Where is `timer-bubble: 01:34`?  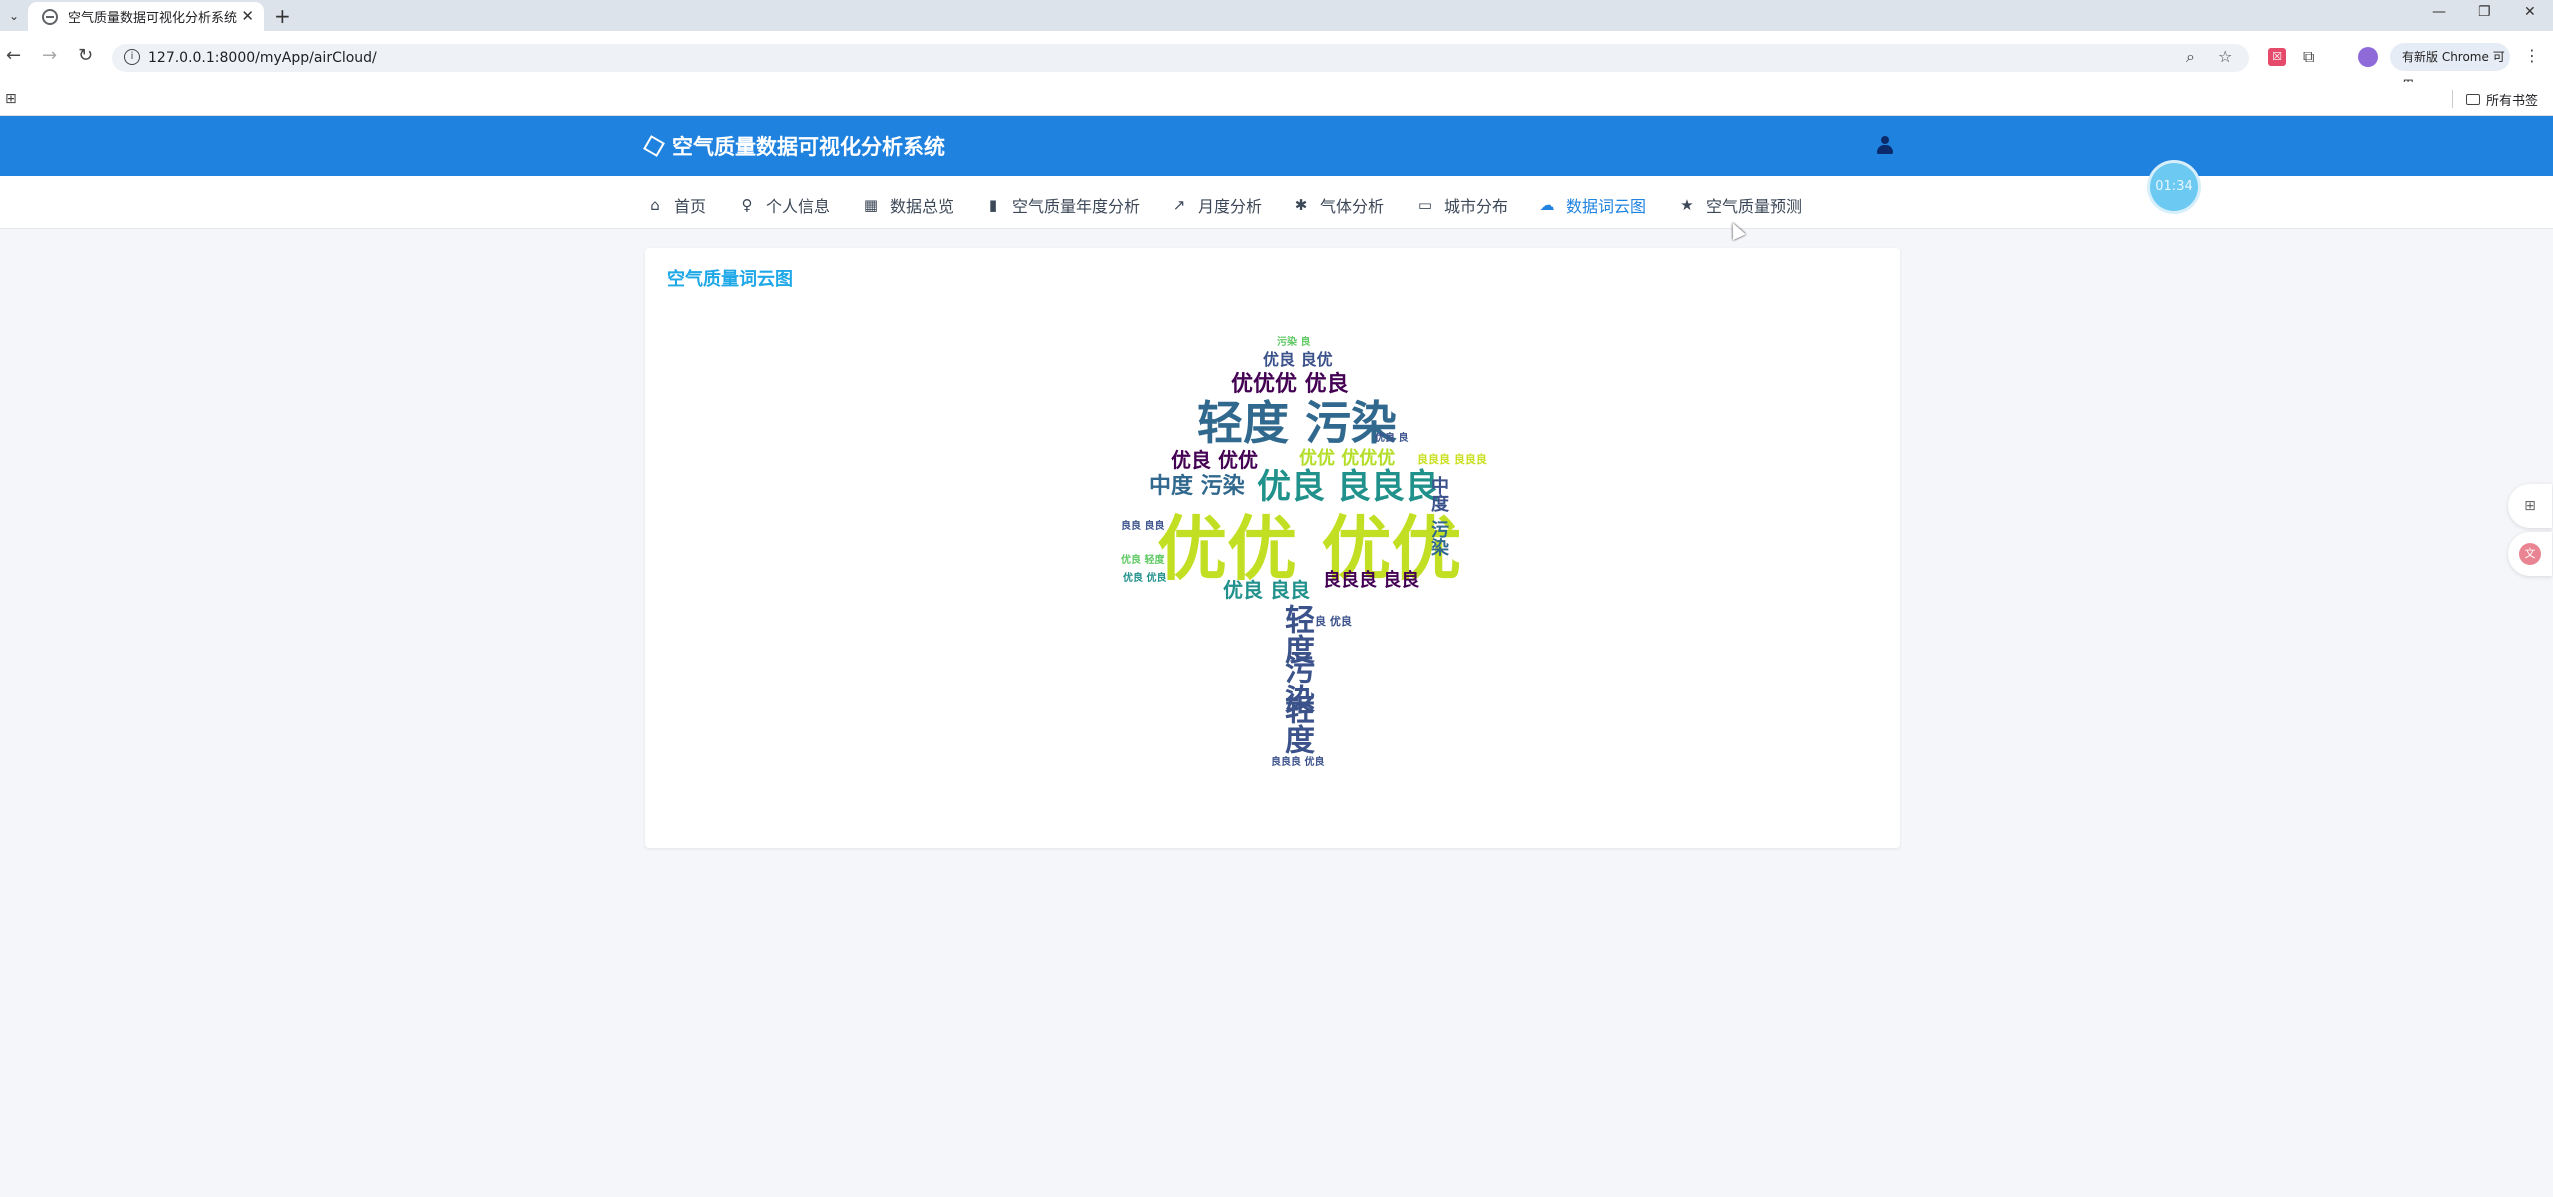 timer-bubble: 01:34 is located at coordinates (2174, 187).